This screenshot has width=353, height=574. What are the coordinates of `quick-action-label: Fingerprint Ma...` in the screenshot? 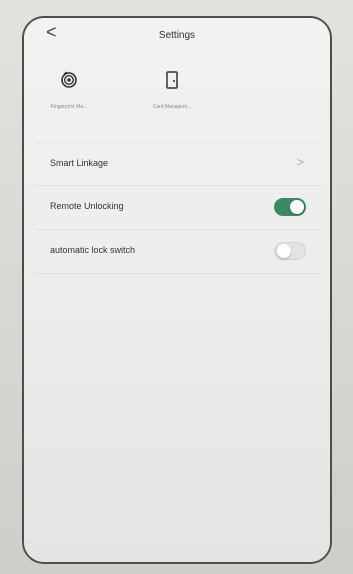 It's located at (69, 107).